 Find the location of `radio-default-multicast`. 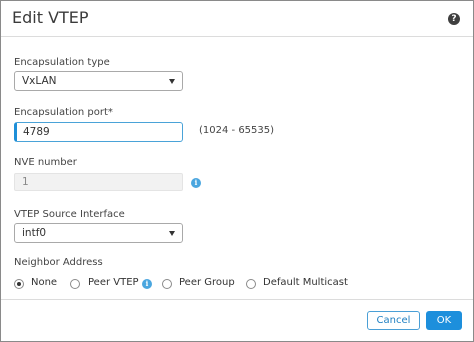

radio-default-multicast is located at coordinates (251, 284).